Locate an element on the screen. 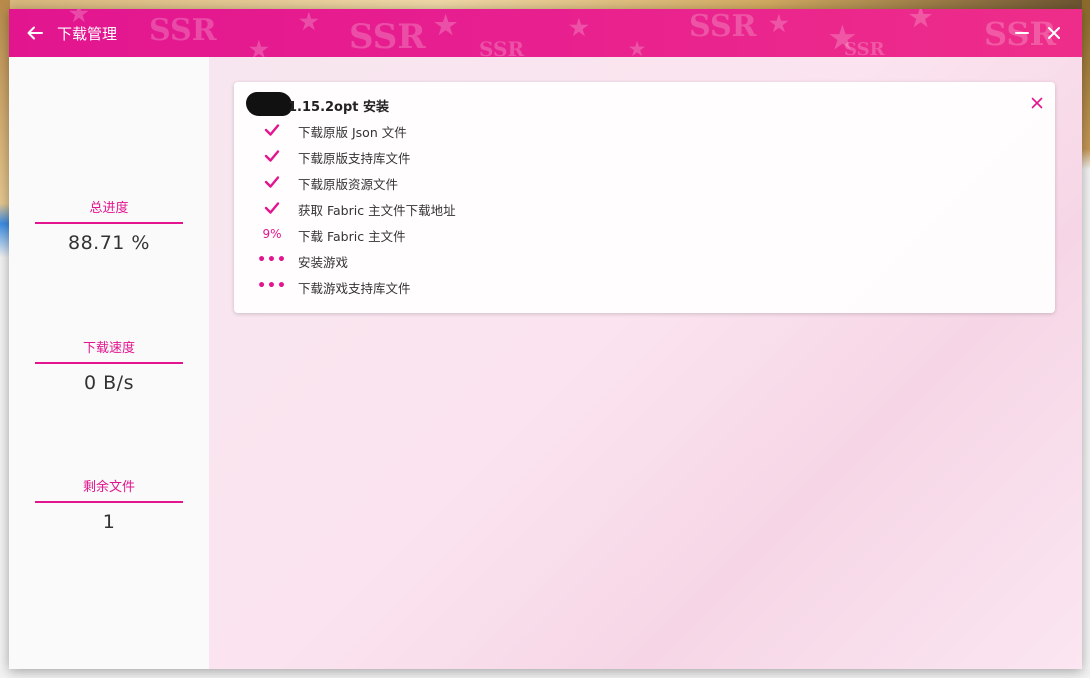 The image size is (1090, 678). arrow-left-icon is located at coordinates (35, 33).